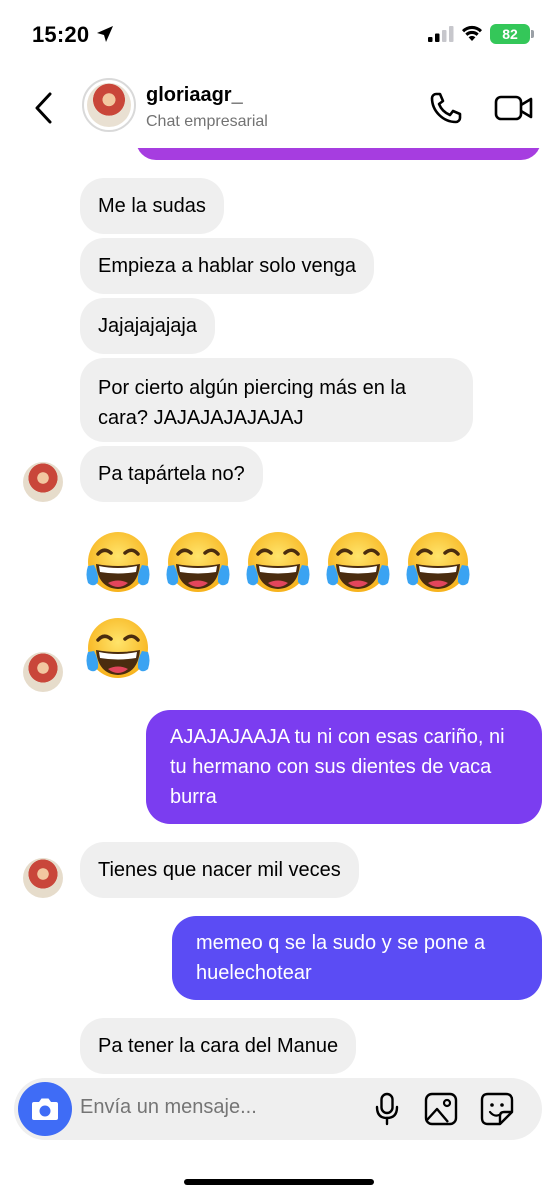 This screenshot has height=1200, width=554. I want to click on message-incoming: Empieza a hablar solo venga, so click(227, 266).